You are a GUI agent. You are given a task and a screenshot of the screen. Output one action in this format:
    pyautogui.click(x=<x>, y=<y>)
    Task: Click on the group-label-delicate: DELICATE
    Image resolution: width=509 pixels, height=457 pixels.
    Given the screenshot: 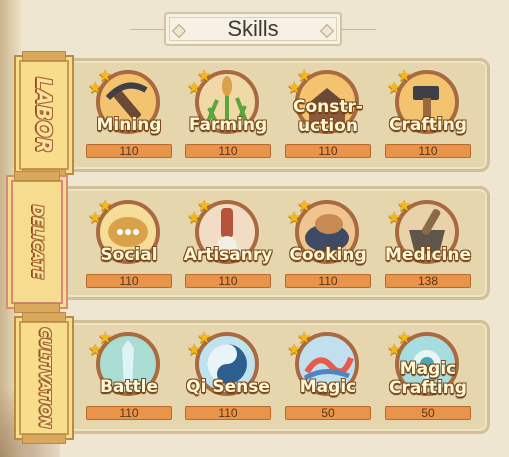 What is the action you would take?
    pyautogui.click(x=37, y=242)
    